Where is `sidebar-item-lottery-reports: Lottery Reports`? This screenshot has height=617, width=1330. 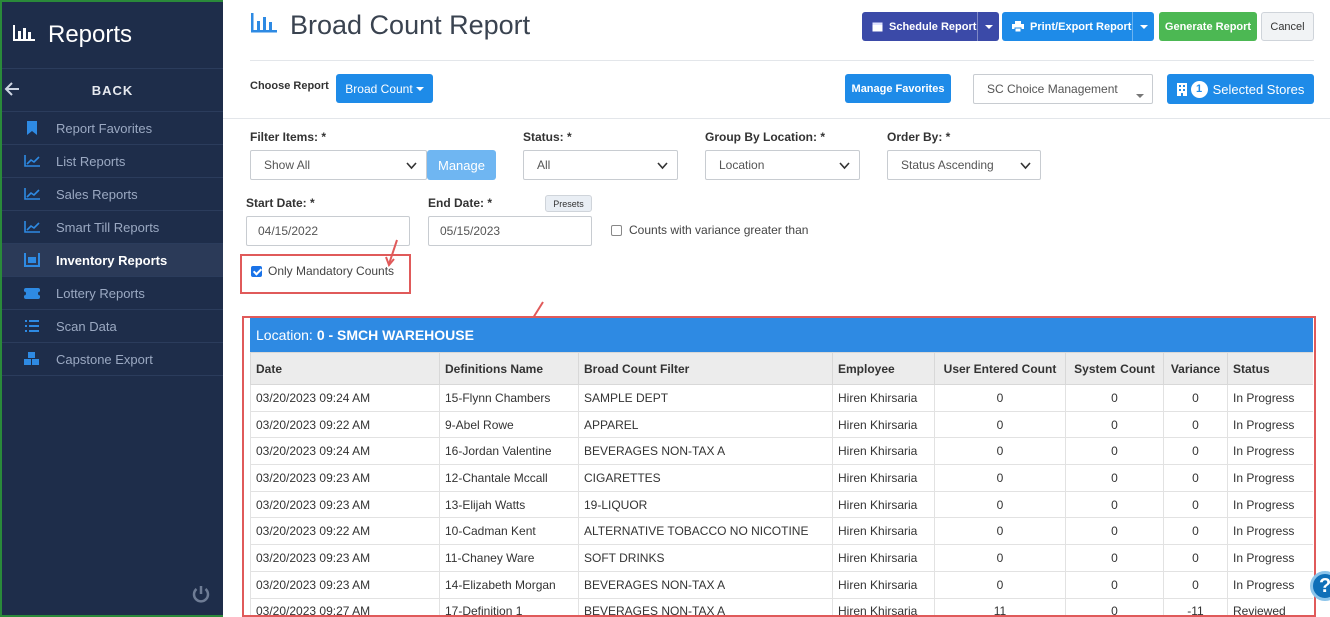 sidebar-item-lottery-reports: Lottery Reports is located at coordinates (112, 293).